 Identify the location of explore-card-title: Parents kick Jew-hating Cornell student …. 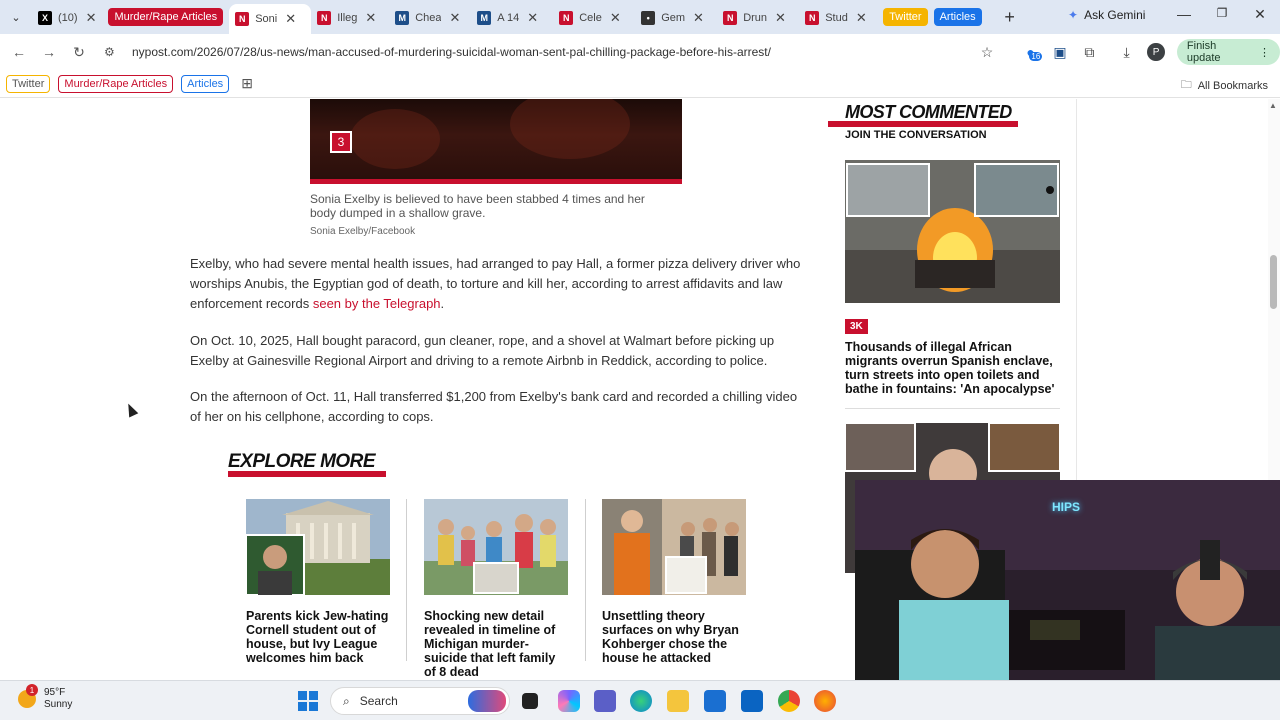
(319, 637).